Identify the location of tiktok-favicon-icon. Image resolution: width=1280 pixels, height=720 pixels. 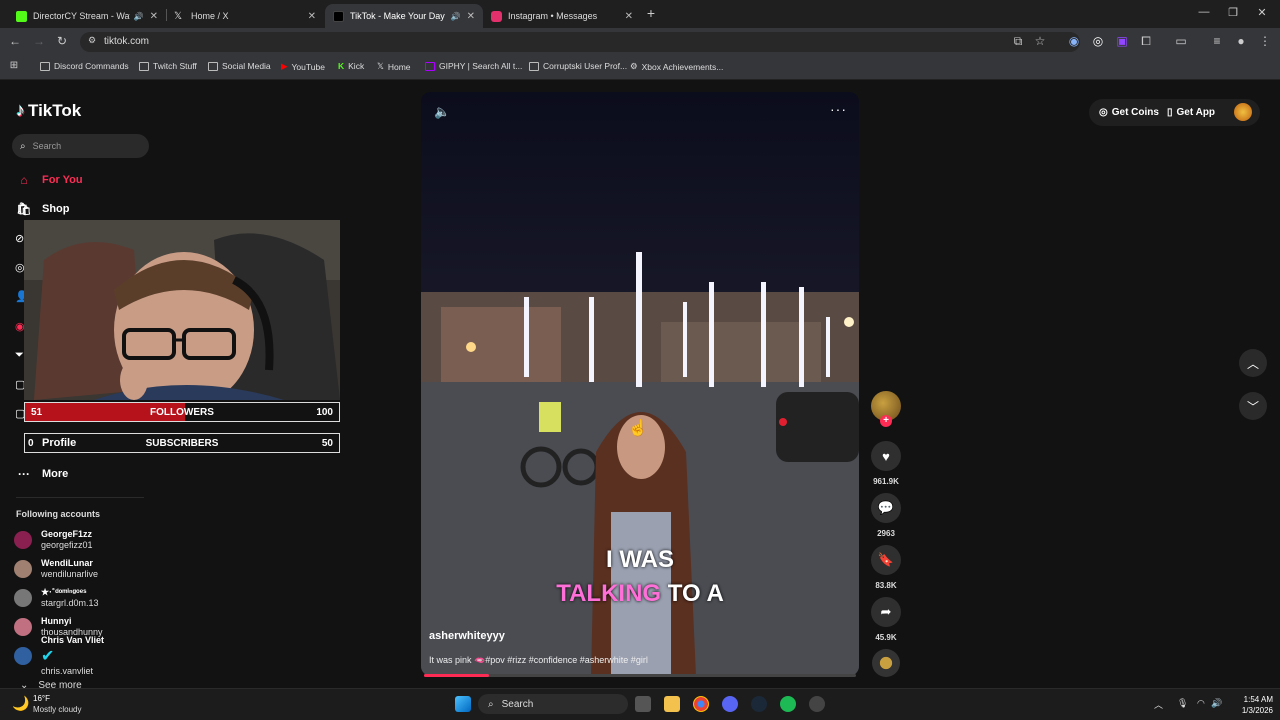
(338, 16).